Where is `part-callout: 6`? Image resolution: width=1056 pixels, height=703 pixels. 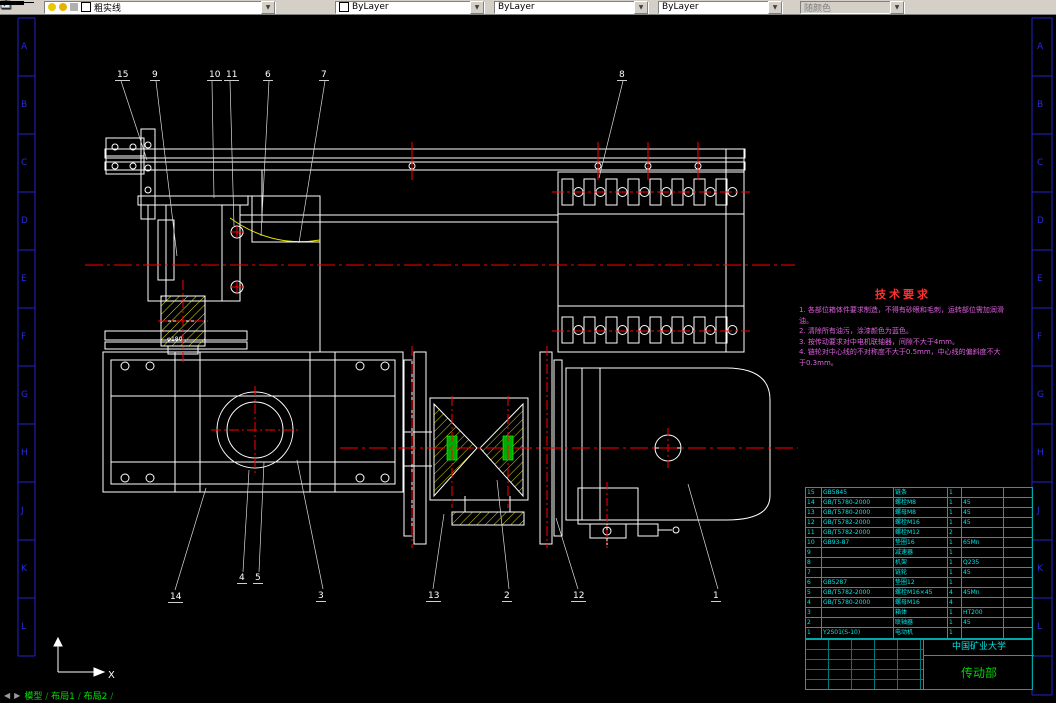 part-callout: 6 is located at coordinates (268, 75).